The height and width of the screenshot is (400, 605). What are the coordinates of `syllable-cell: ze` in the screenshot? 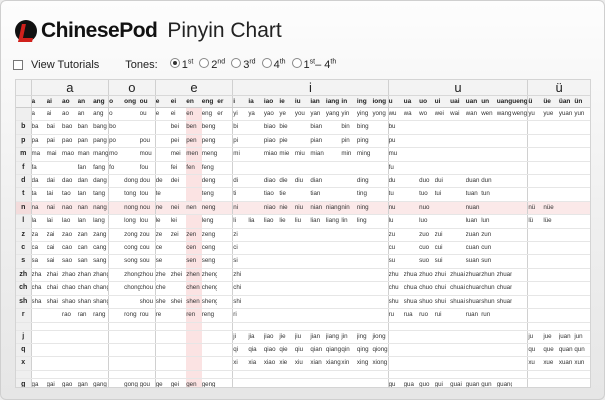 It's located at (162, 235).